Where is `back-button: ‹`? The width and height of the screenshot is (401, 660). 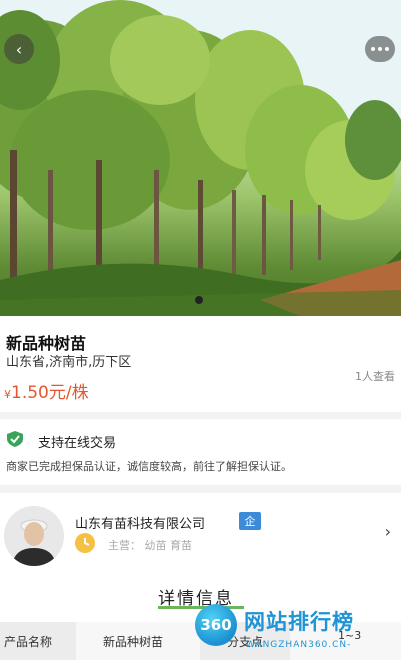
back-button: ‹ is located at coordinates (19, 49).